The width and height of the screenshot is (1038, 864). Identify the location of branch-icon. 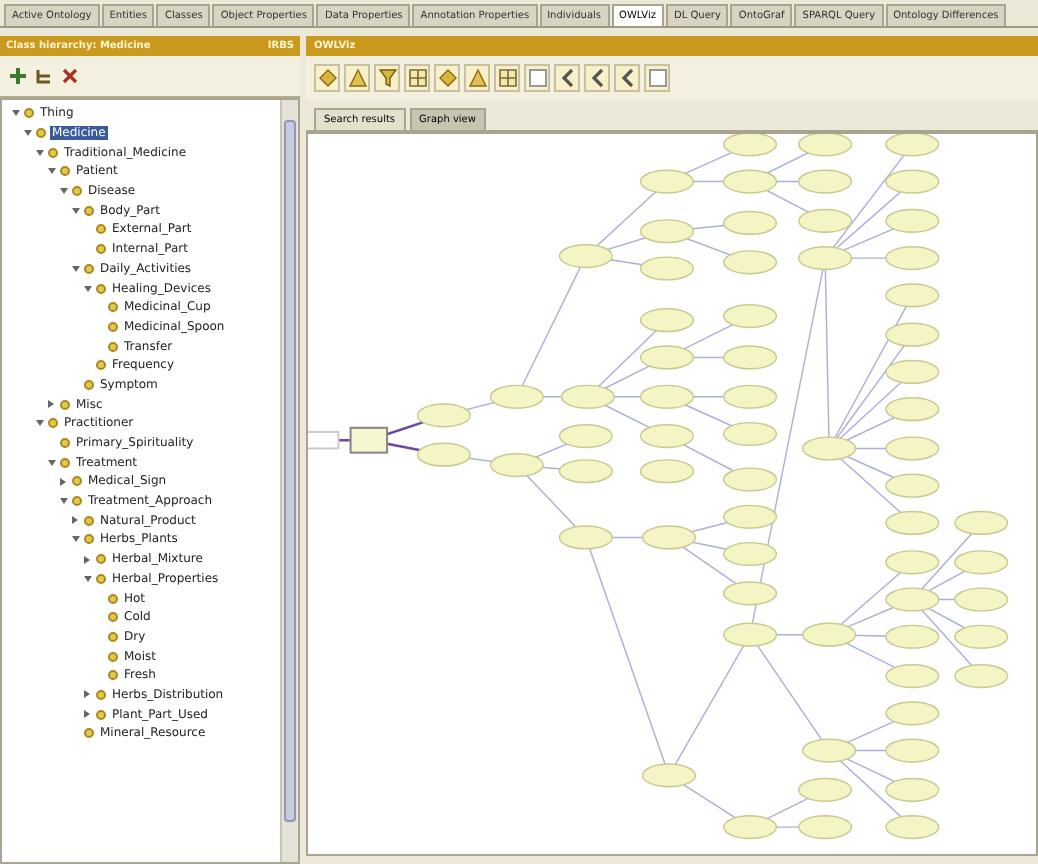
(44, 76).